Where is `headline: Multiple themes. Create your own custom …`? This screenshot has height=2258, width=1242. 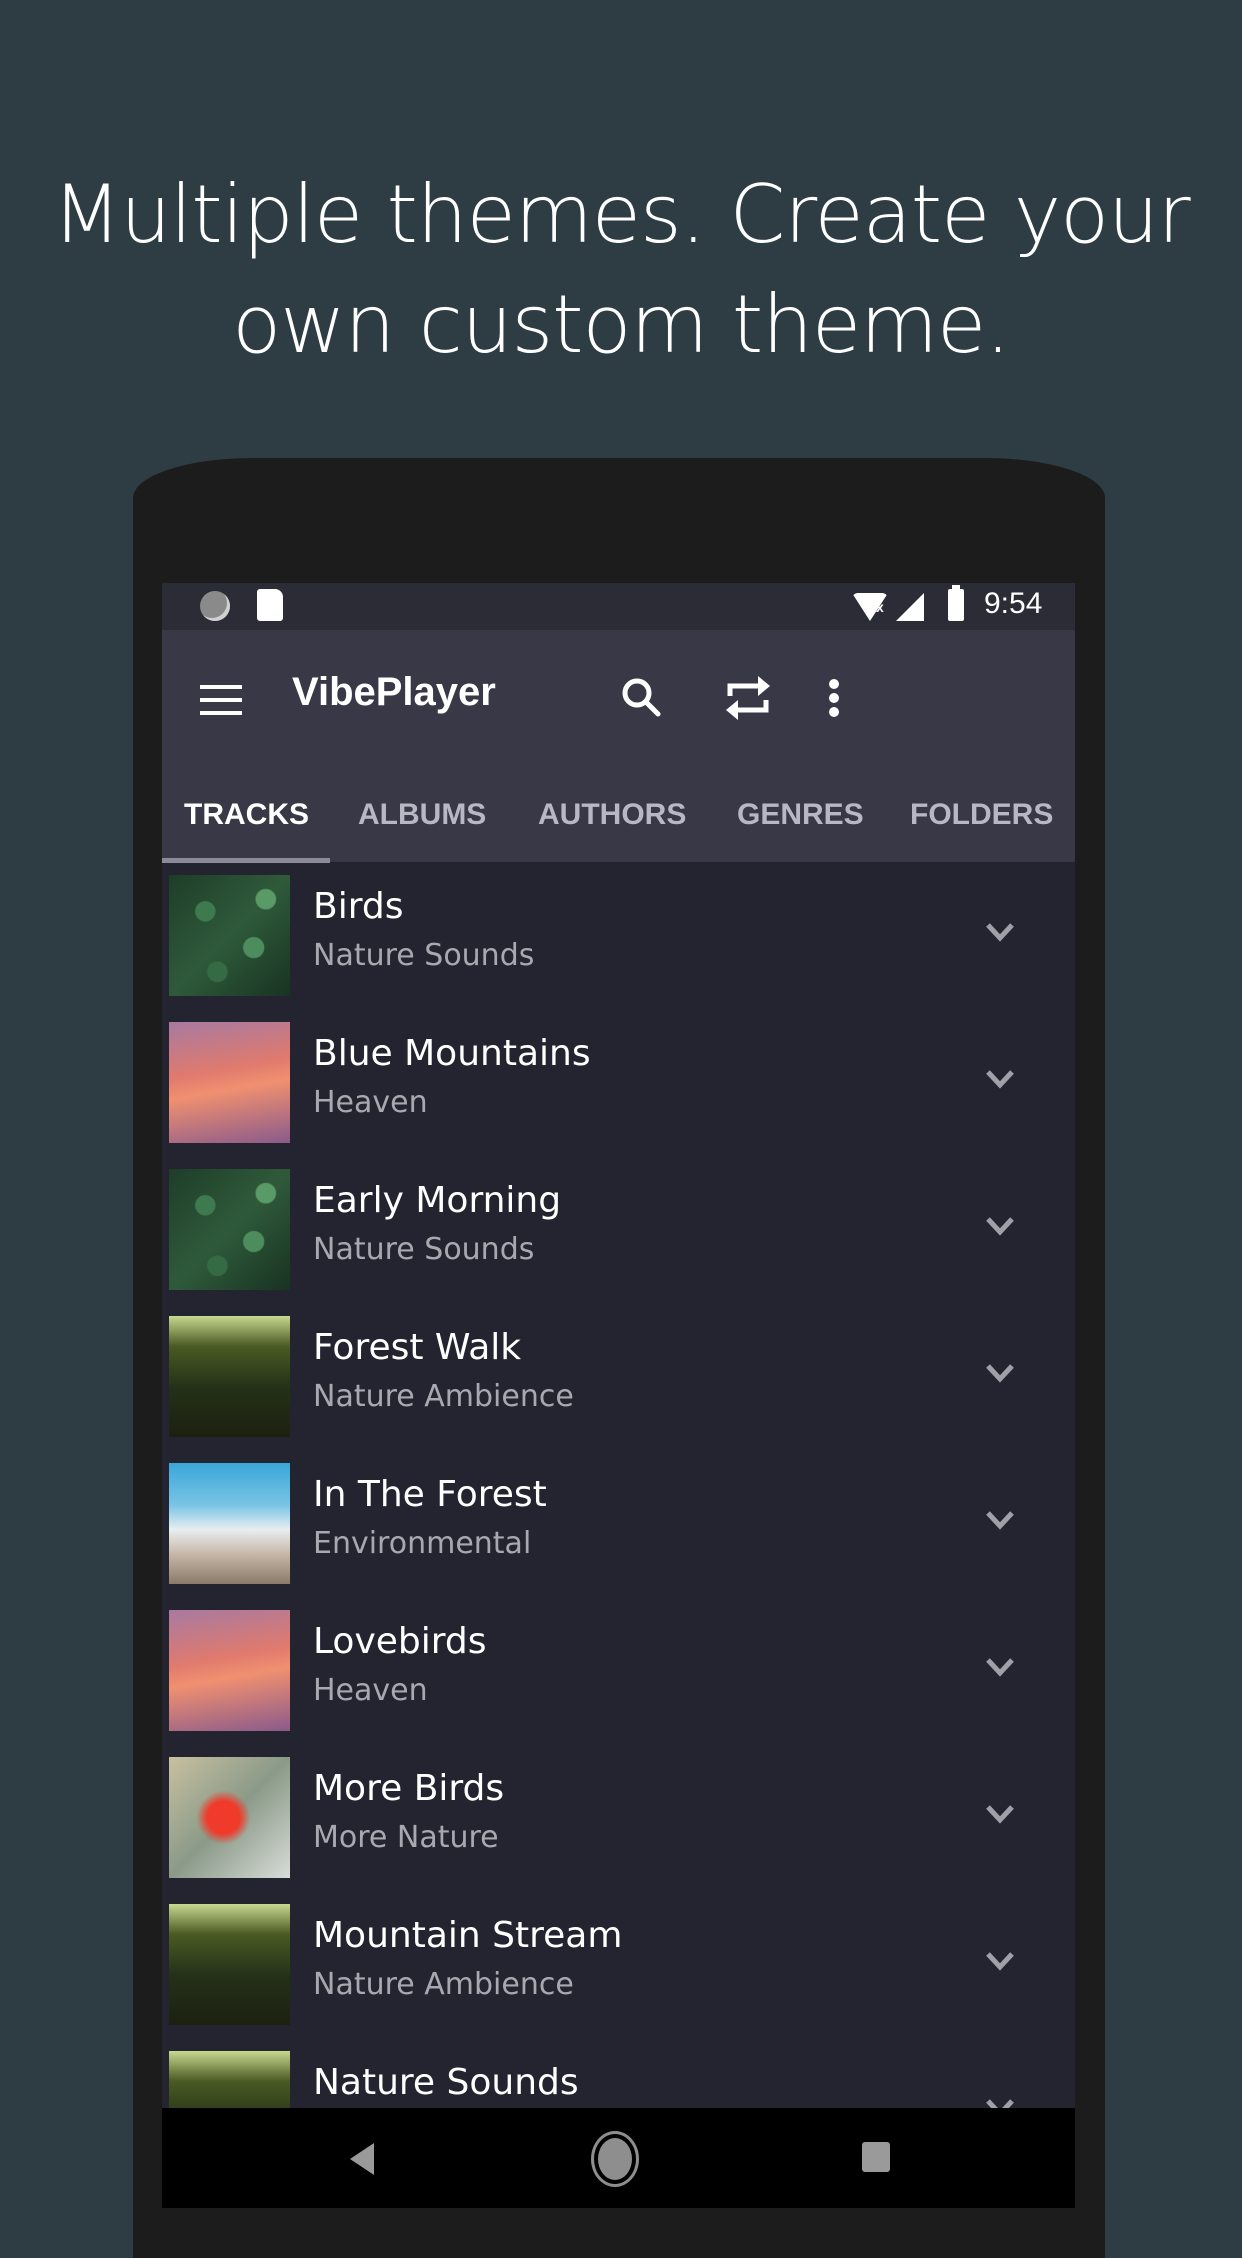
headline: Multiple themes. Create your own custom … is located at coordinates (621, 270).